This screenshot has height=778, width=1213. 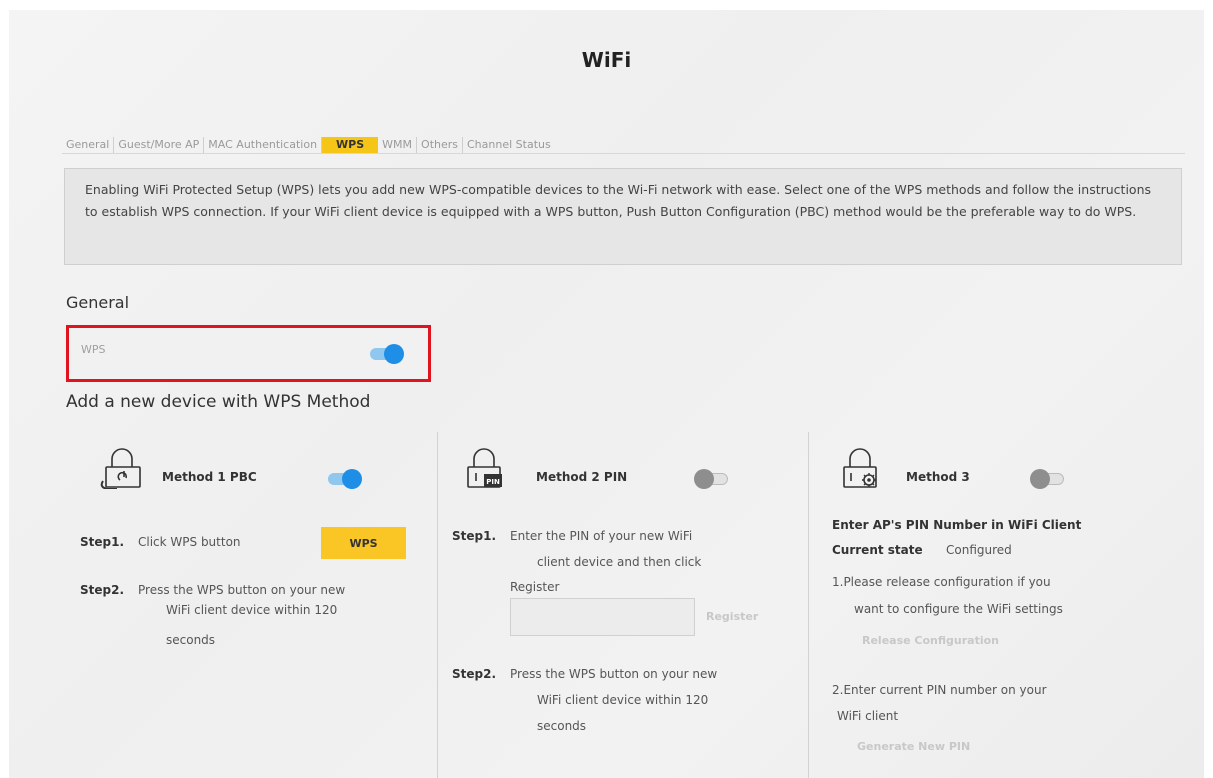 What do you see at coordinates (159, 144) in the screenshot?
I see `tab-guest-more-ap: Guest/More AP` at bounding box center [159, 144].